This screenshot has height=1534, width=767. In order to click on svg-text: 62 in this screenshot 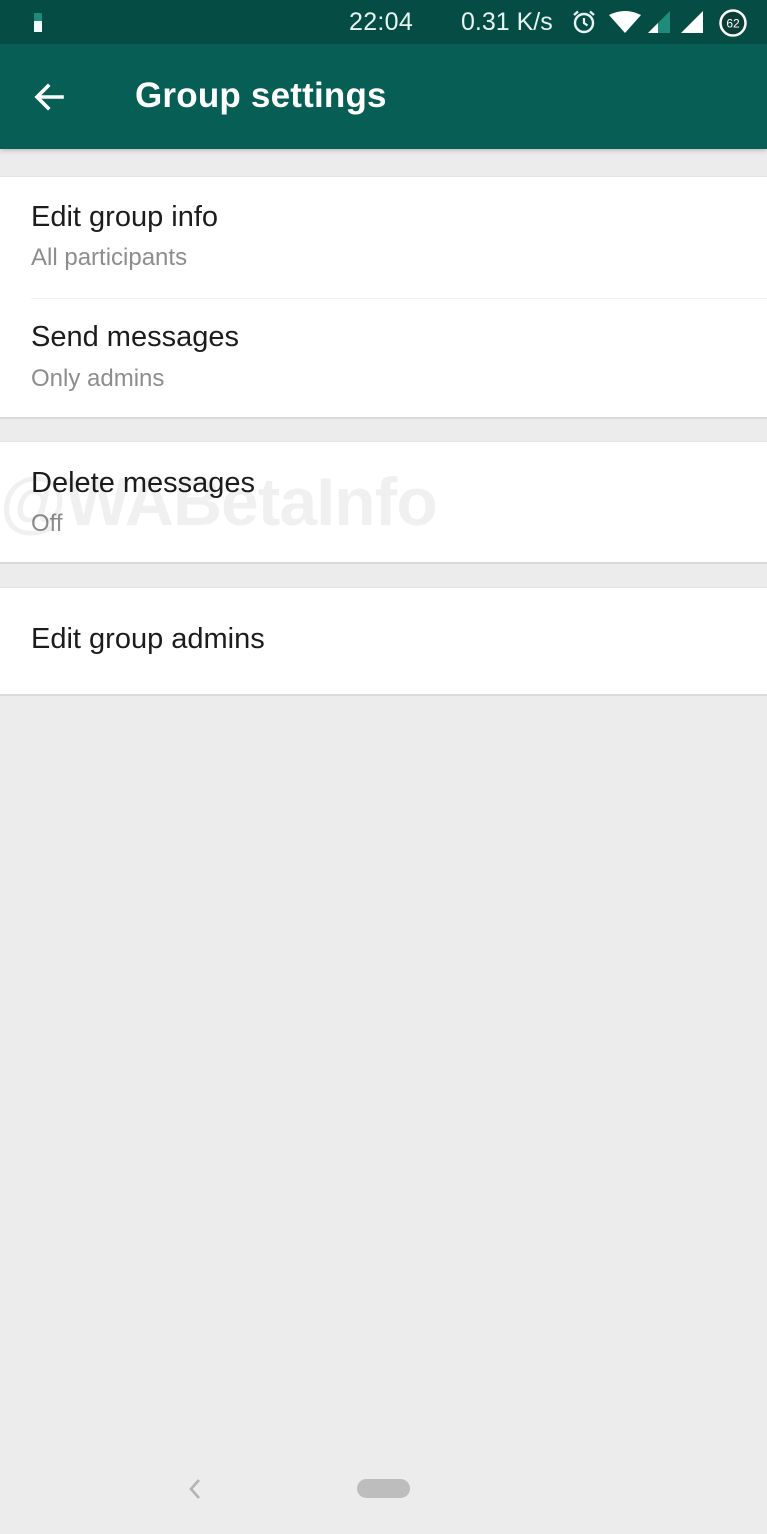, I will do `click(733, 24)`.